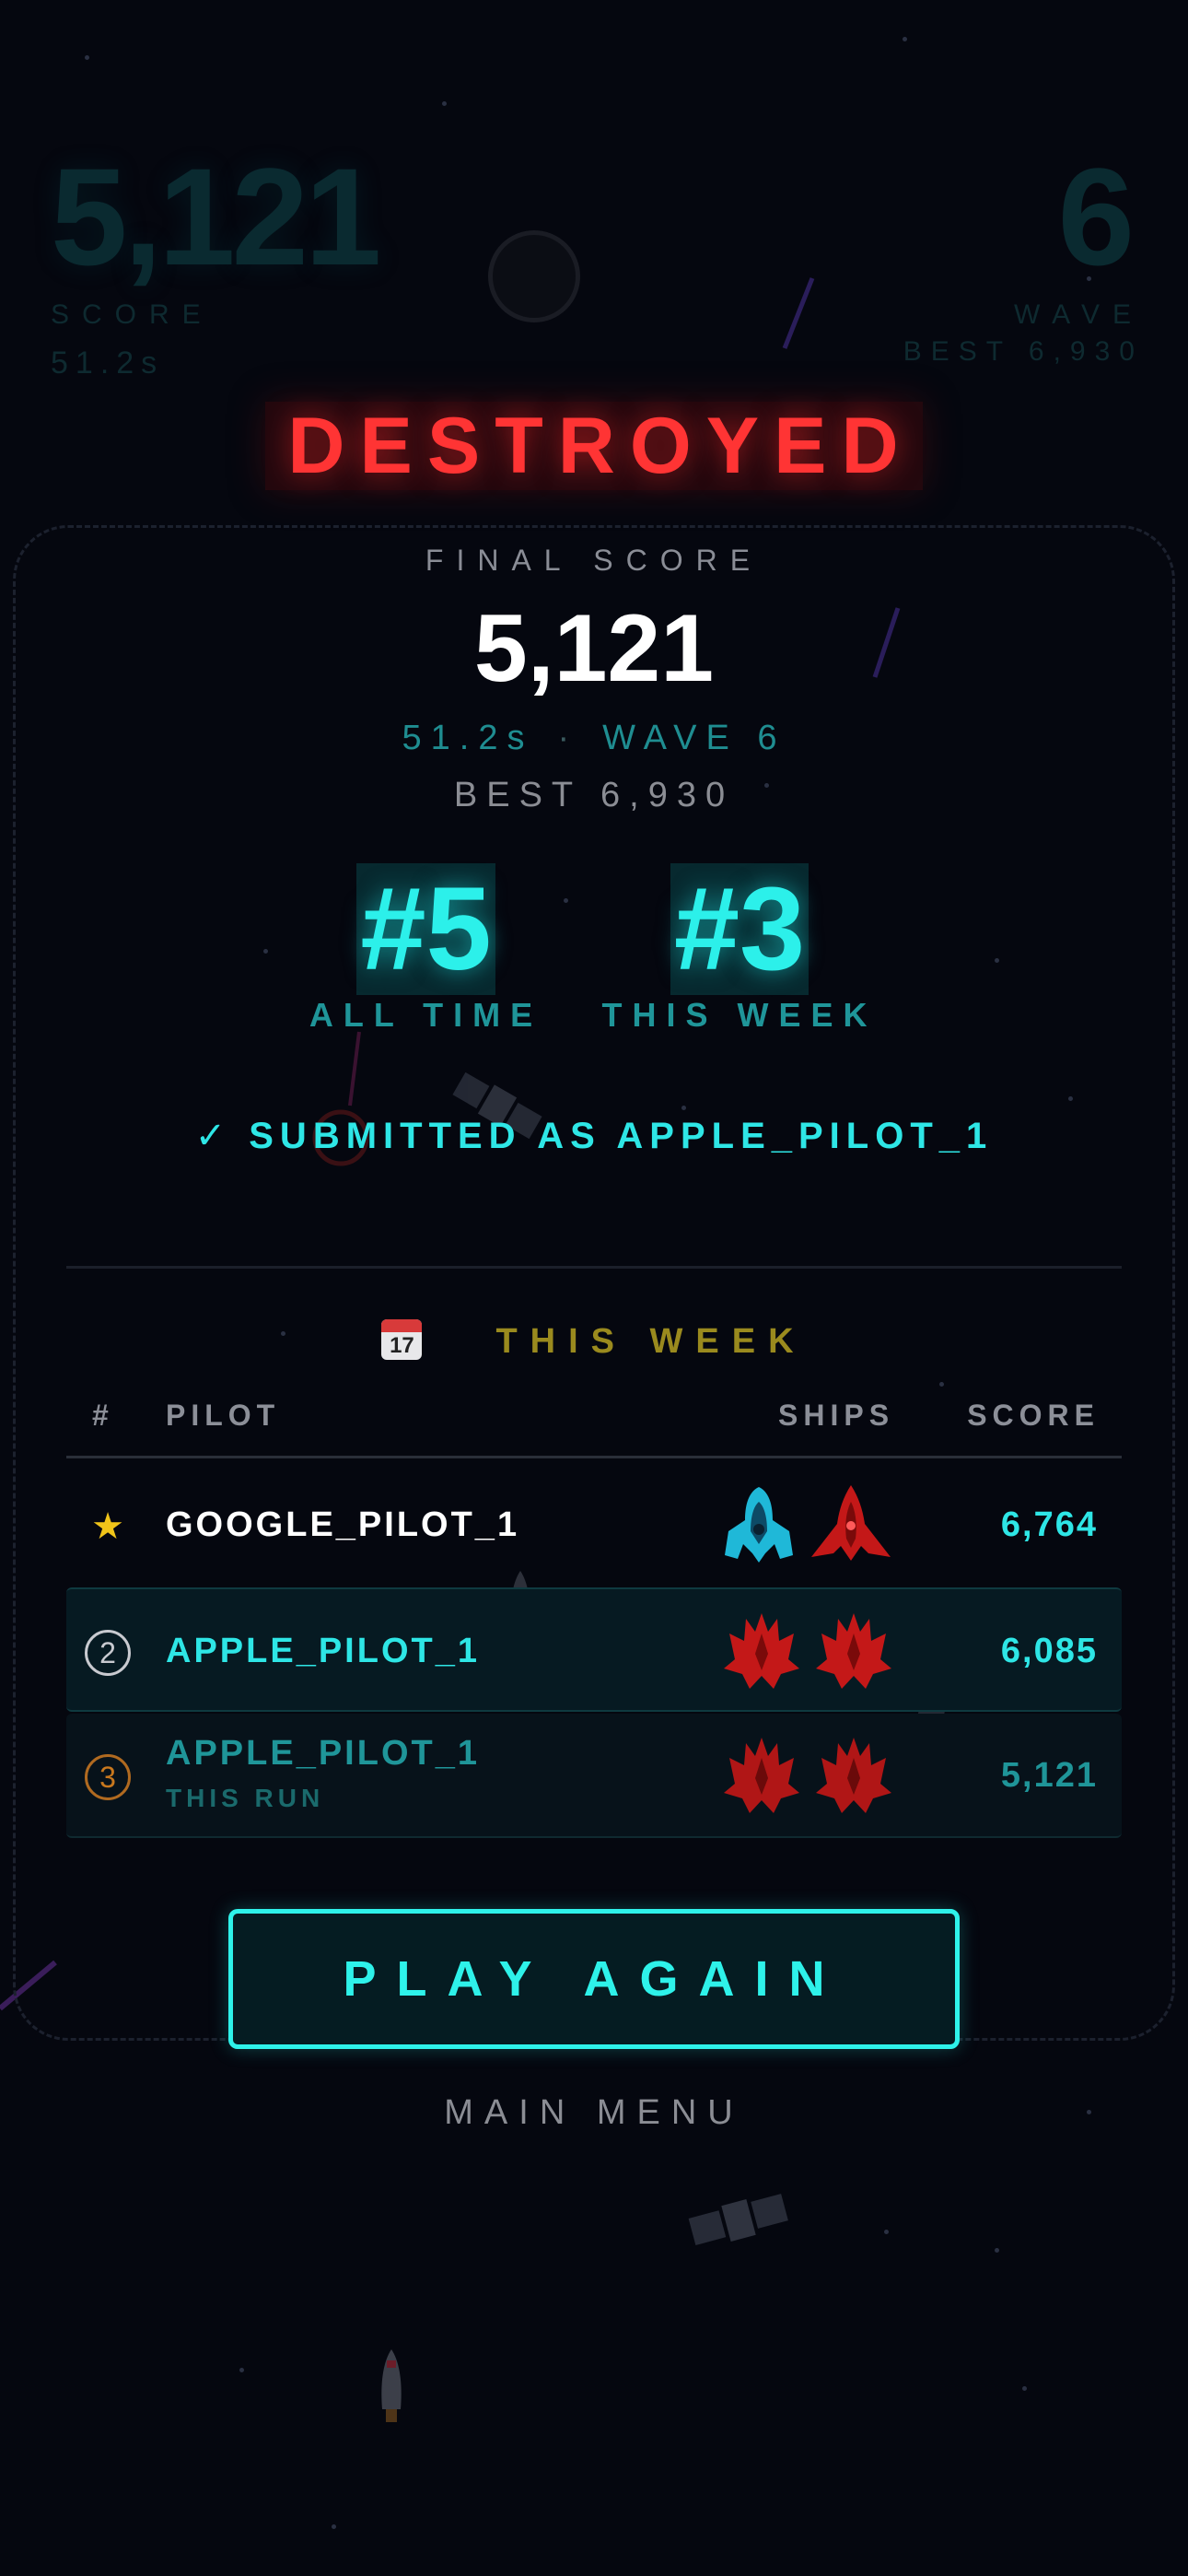 The height and width of the screenshot is (2576, 1188). Describe the element at coordinates (739, 929) in the screenshot. I see `rank-this-week-value: #3` at that location.